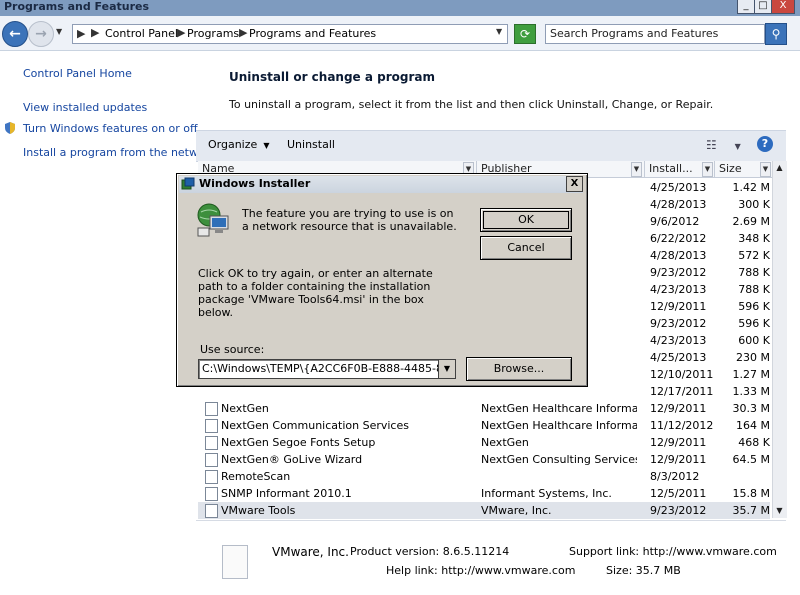  What do you see at coordinates (188, 183) in the screenshot?
I see `installer-icon` at bounding box center [188, 183].